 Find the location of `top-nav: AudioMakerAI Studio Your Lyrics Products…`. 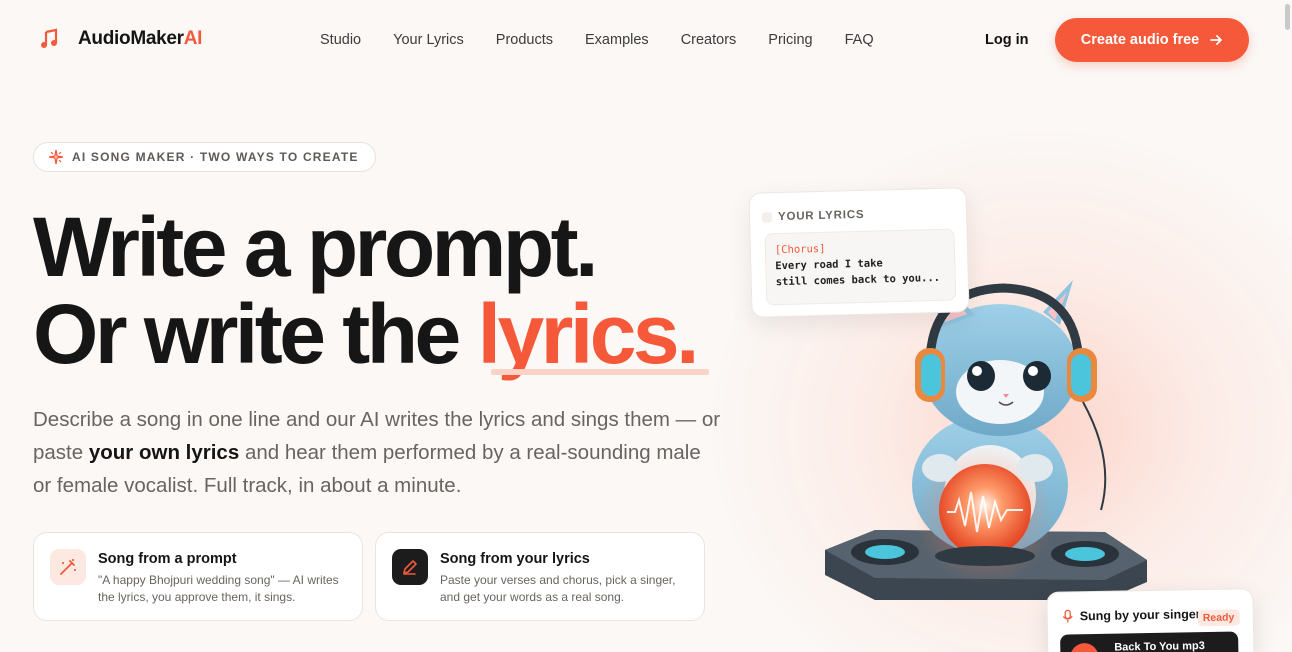

top-nav: AudioMakerAI Studio Your Lyrics Products… is located at coordinates (646, 40).